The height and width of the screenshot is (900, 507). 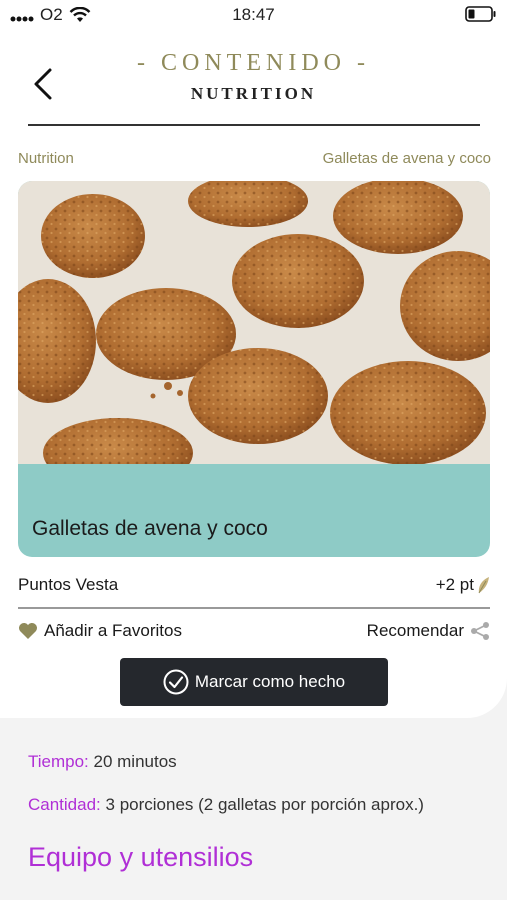 What do you see at coordinates (406, 158) in the screenshot?
I see `breadcrumb-current: Galletas de avena y coco` at bounding box center [406, 158].